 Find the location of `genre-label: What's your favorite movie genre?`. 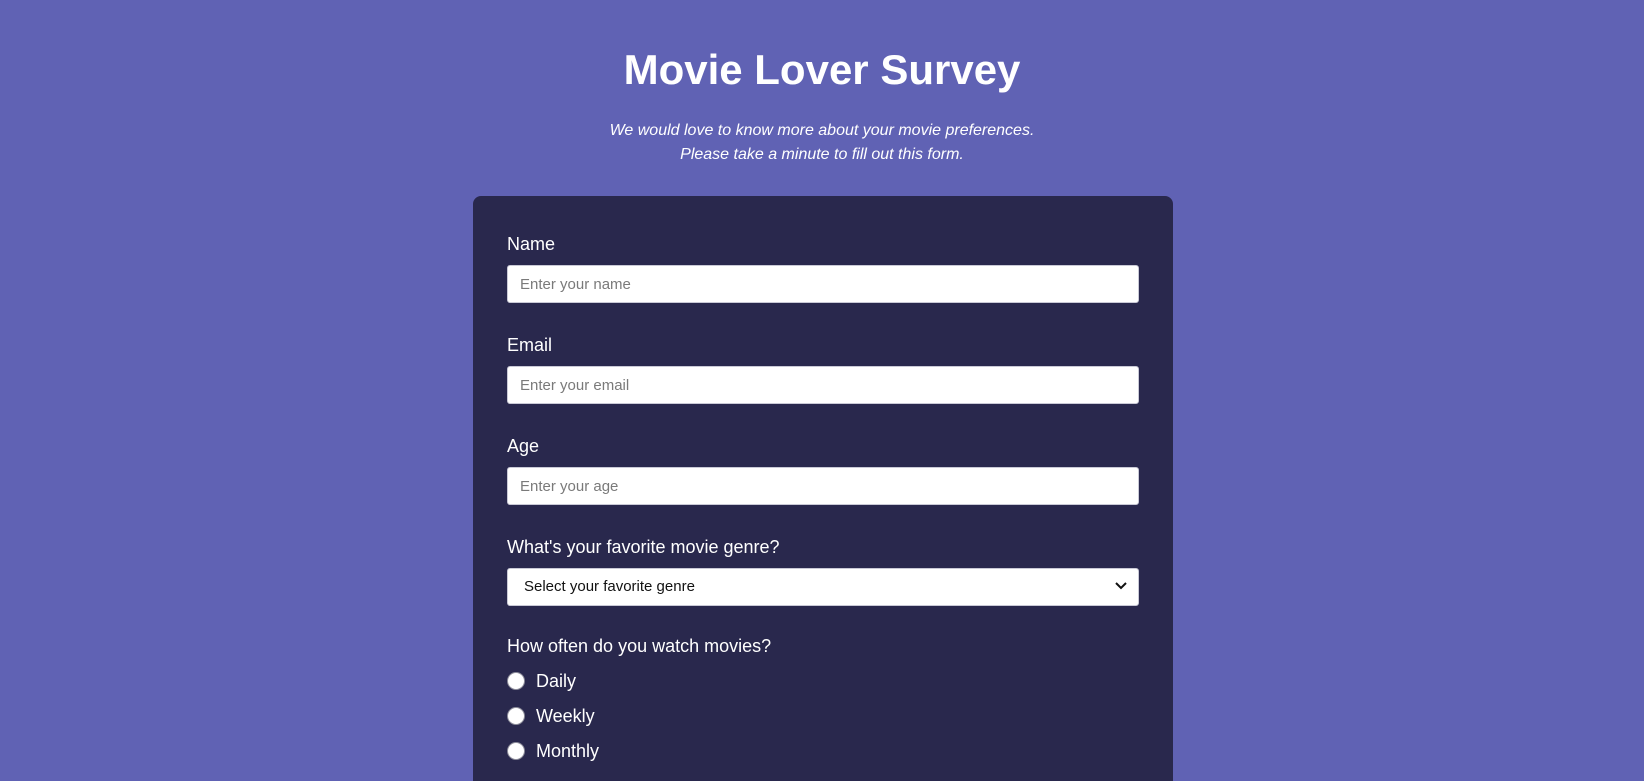

genre-label: What's your favorite movie genre? is located at coordinates (643, 547).